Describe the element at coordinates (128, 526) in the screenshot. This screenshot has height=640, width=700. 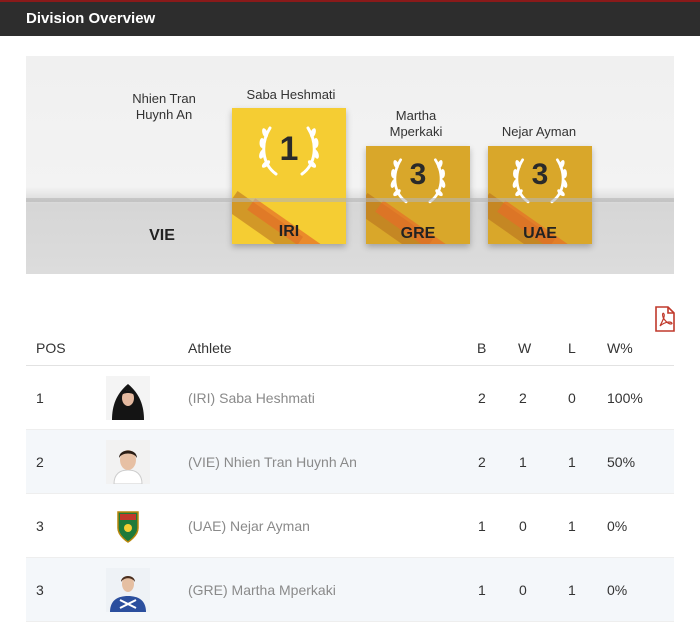
I see `club-logo` at that location.